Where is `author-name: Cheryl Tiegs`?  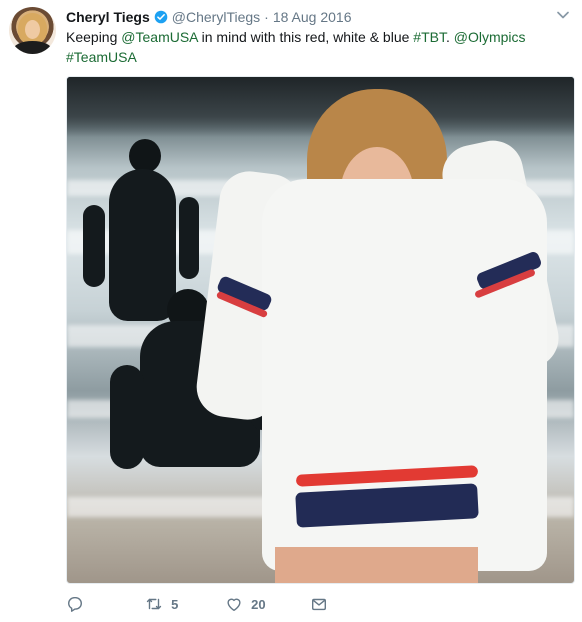 author-name: Cheryl Tiegs is located at coordinates (108, 17).